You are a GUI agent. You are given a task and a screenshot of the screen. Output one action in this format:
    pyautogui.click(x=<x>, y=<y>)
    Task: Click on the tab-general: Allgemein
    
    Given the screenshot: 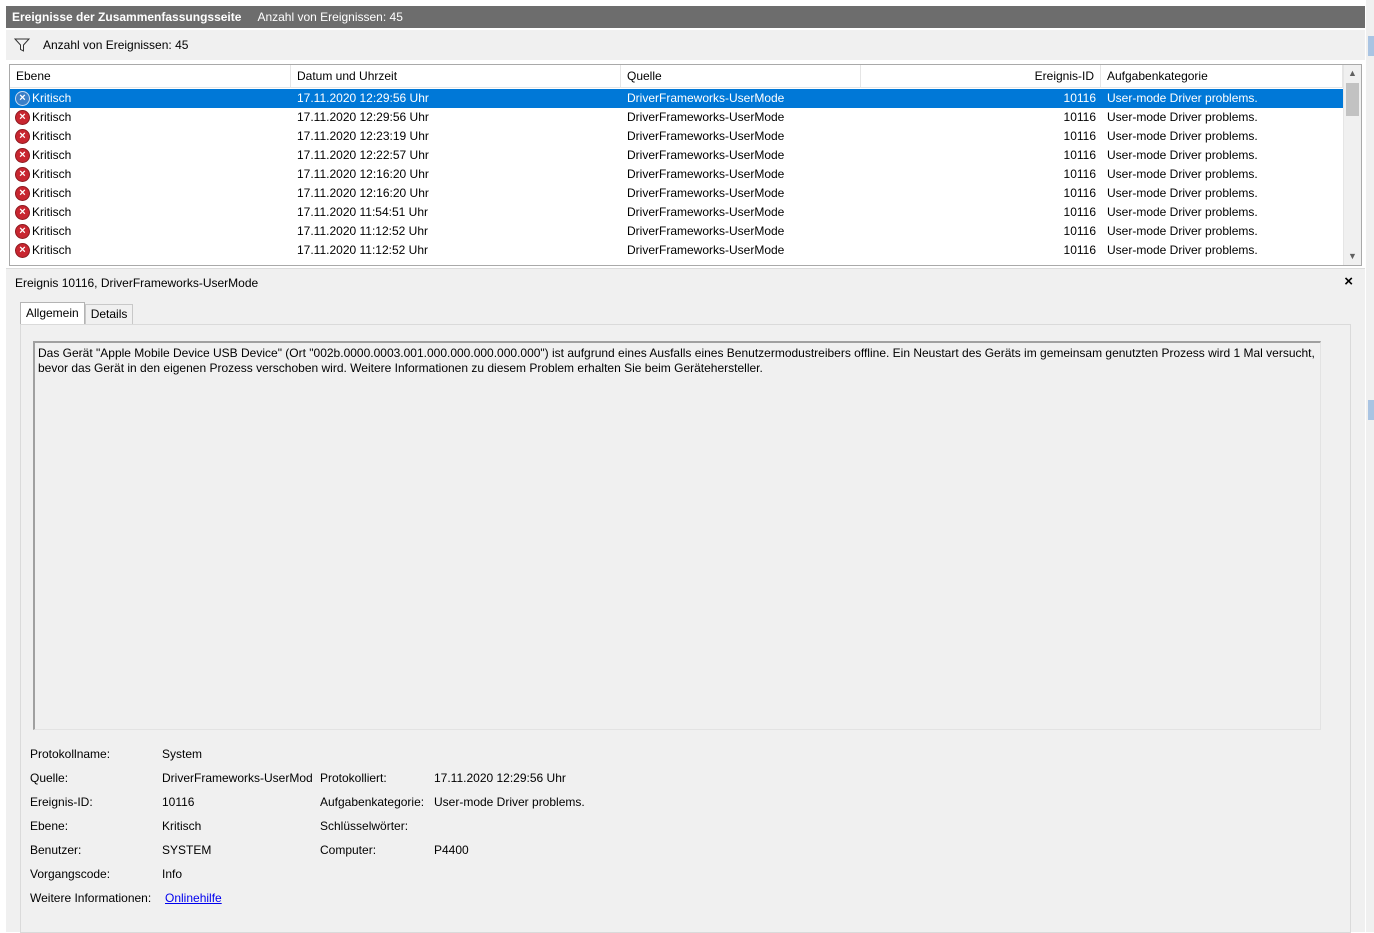 What is the action you would take?
    pyautogui.click(x=52, y=313)
    